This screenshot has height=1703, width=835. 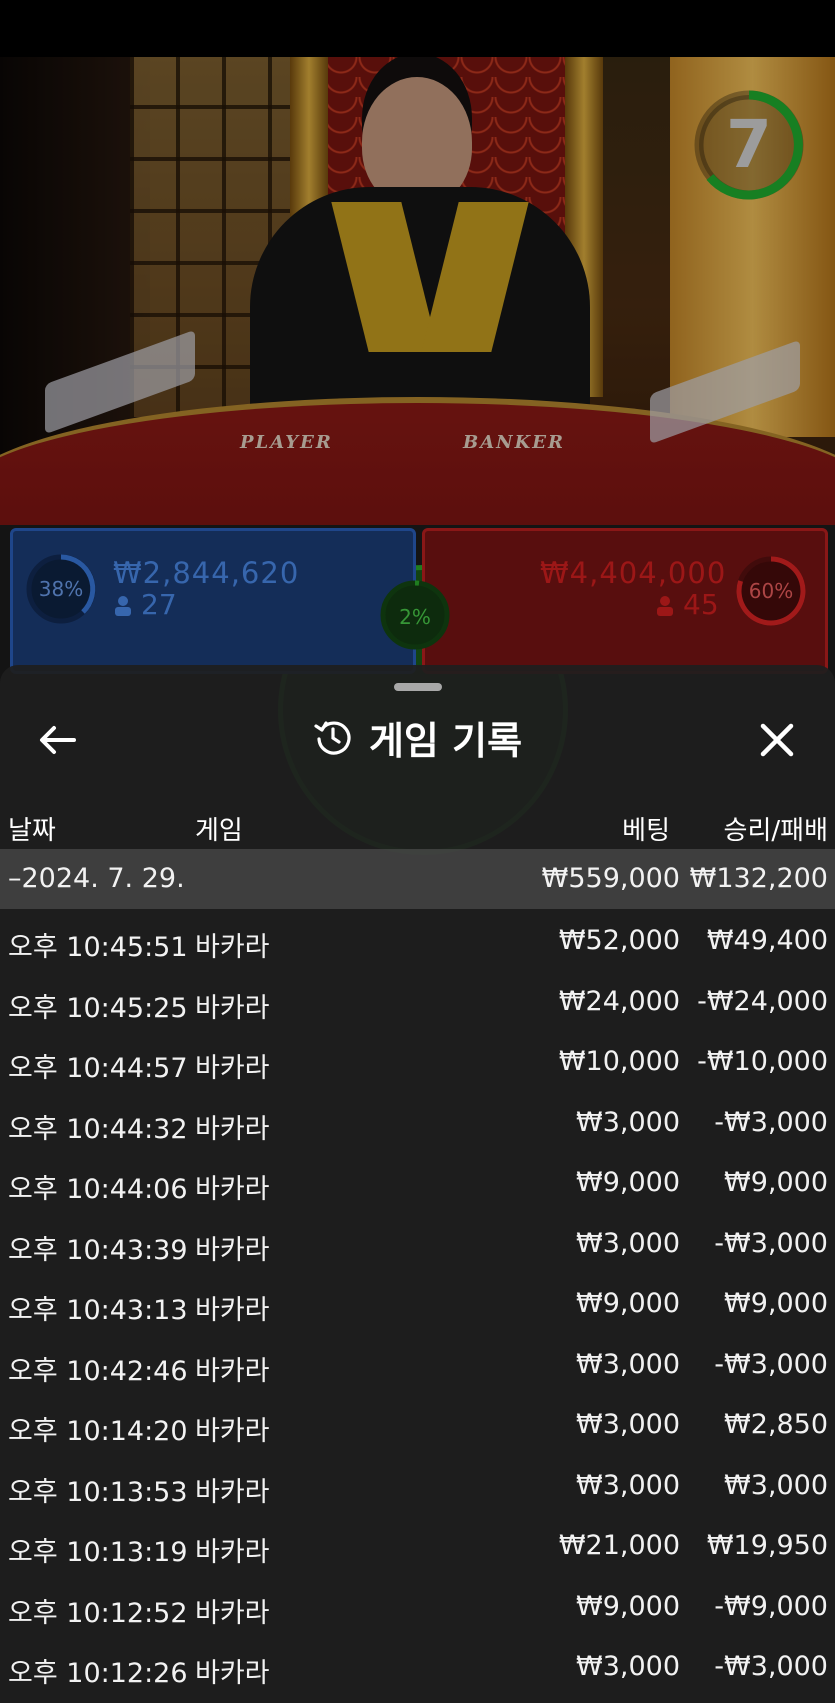 I want to click on history-row: 오후 10:14:20 바카라 ₩3,000 ₩2,850, so click(x=417, y=1425).